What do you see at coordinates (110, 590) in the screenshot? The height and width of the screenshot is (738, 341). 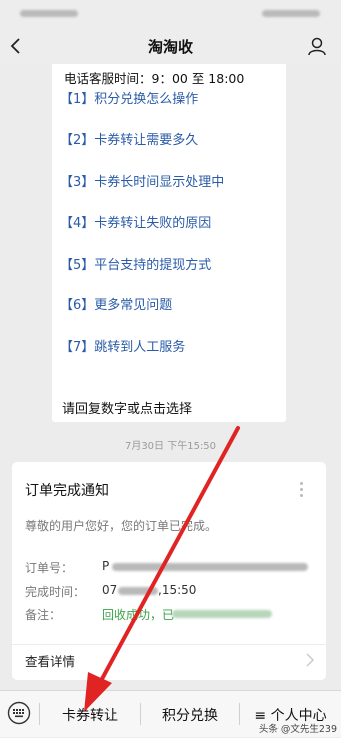 I see `completion-time-date: 07` at bounding box center [110, 590].